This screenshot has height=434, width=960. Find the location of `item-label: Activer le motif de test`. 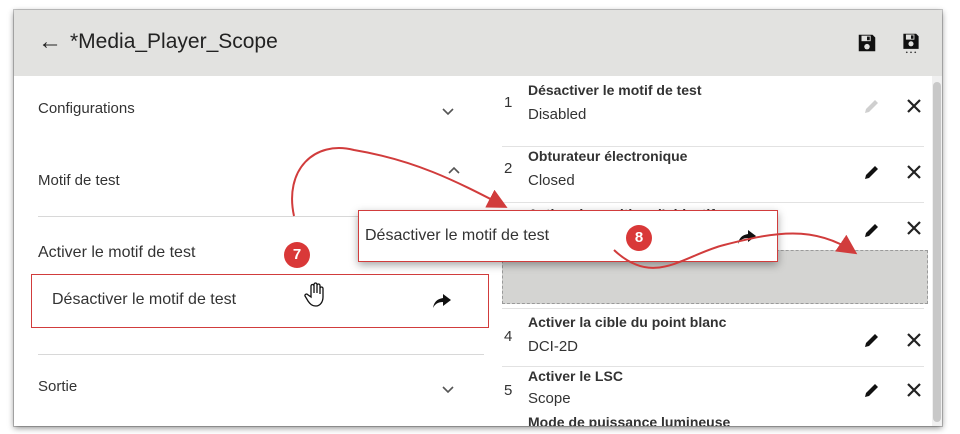

item-label: Activer le motif de test is located at coordinates (117, 252).